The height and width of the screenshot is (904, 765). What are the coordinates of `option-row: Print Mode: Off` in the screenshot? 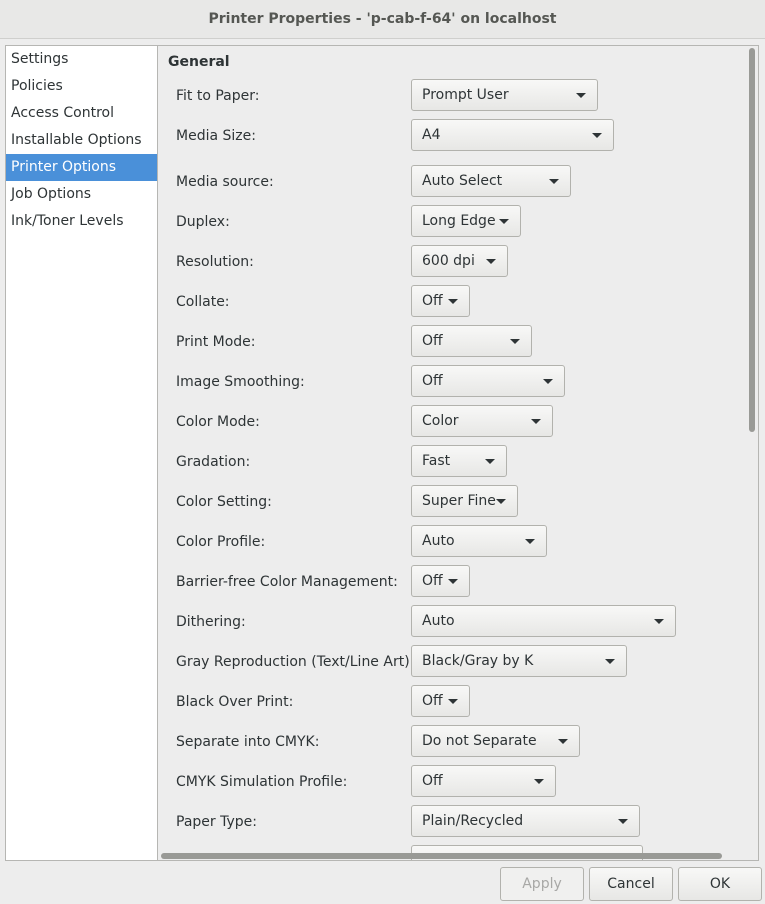 It's located at (448, 342).